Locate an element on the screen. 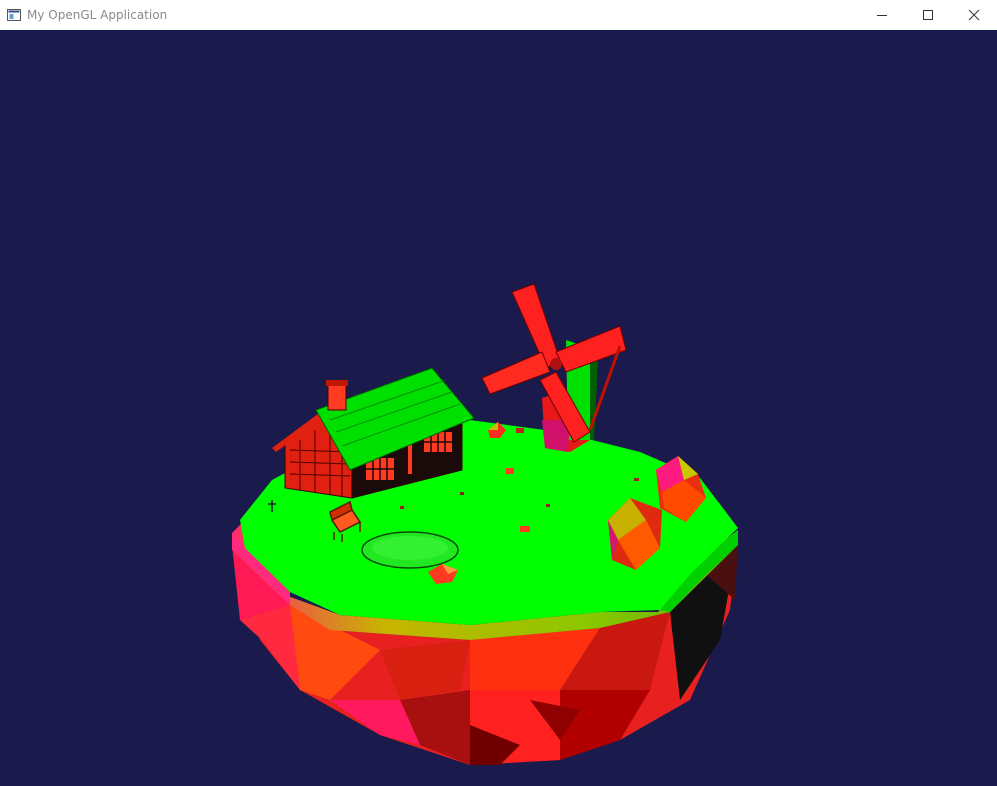 The height and width of the screenshot is (786, 997). close-icon is located at coordinates (974, 15).